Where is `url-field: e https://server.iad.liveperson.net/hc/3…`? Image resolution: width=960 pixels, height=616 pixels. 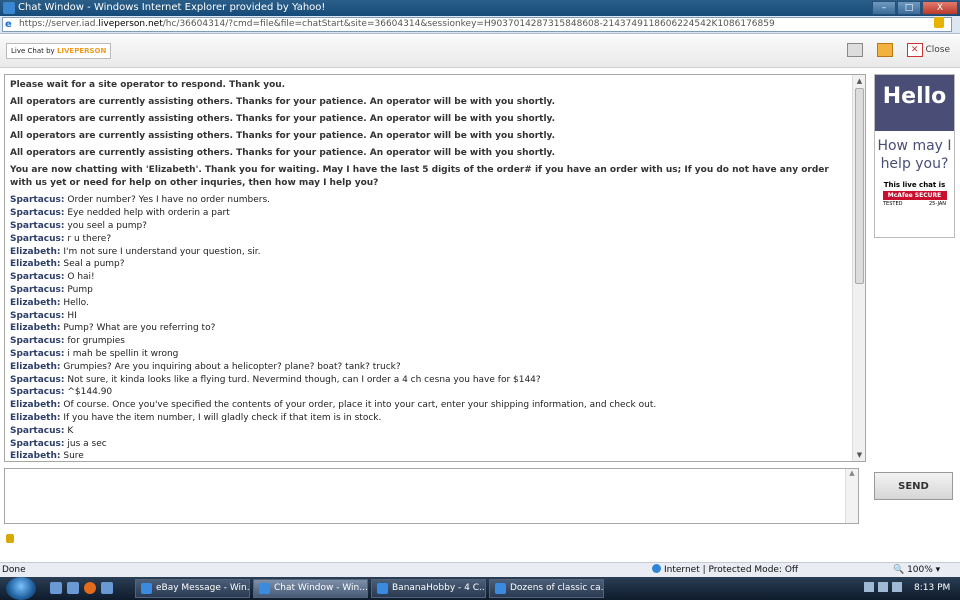 url-field: e https://server.iad.liveperson.net/hc/3… is located at coordinates (477, 24).